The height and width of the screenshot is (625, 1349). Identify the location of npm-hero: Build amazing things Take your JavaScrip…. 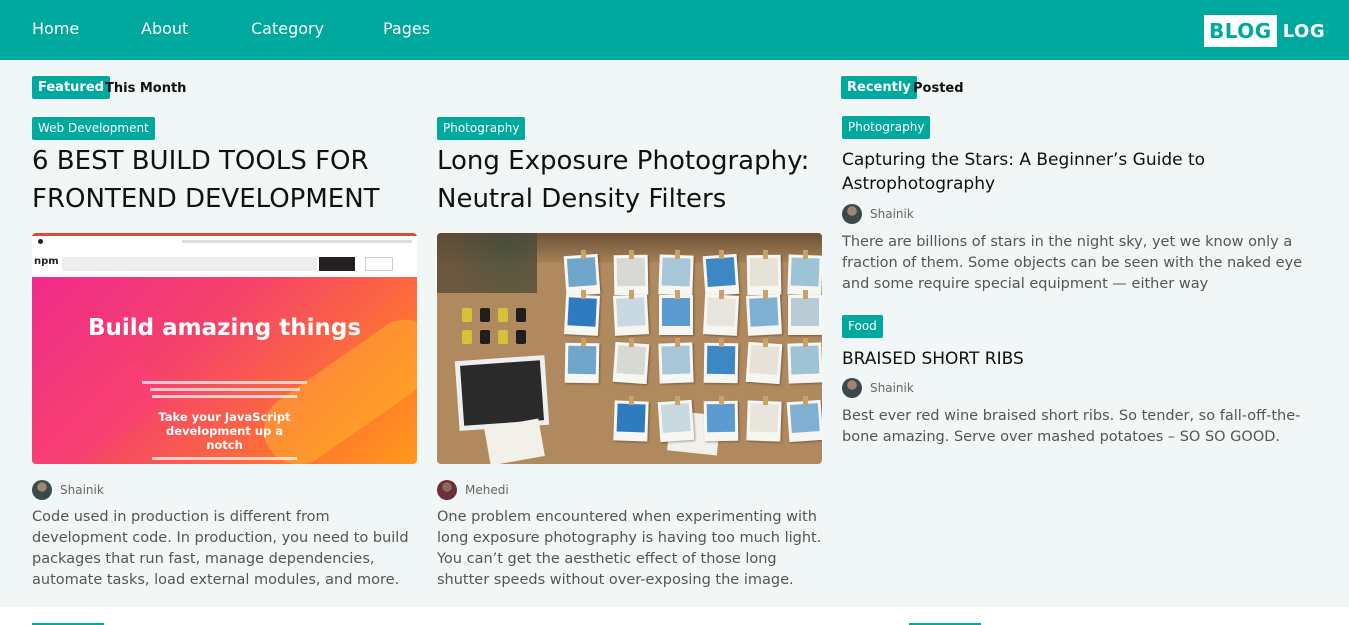
(224, 370).